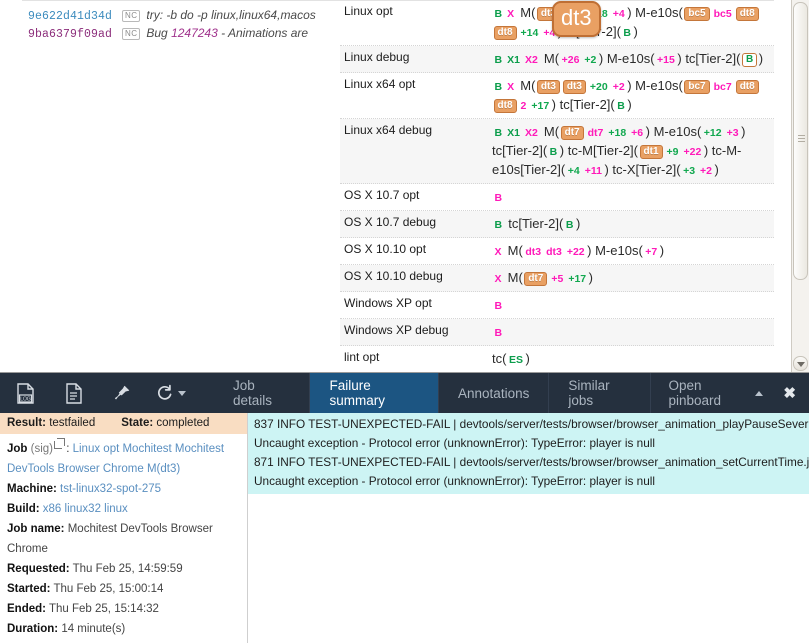 This screenshot has height=643, width=809. Describe the element at coordinates (25, 393) in the screenshot. I see `log-viewer-icon: LOG` at that location.